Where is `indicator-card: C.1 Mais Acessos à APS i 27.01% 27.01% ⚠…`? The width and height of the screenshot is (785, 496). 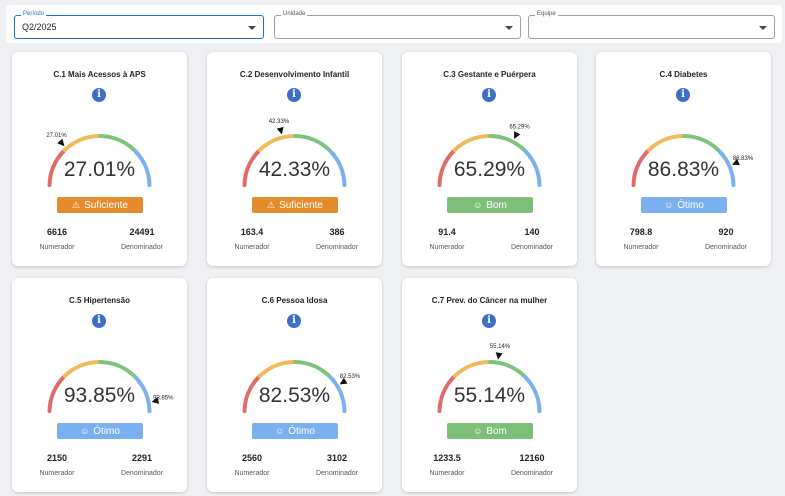 indicator-card: C.1 Mais Acessos à APS i 27.01% 27.01% ⚠… is located at coordinates (99, 159).